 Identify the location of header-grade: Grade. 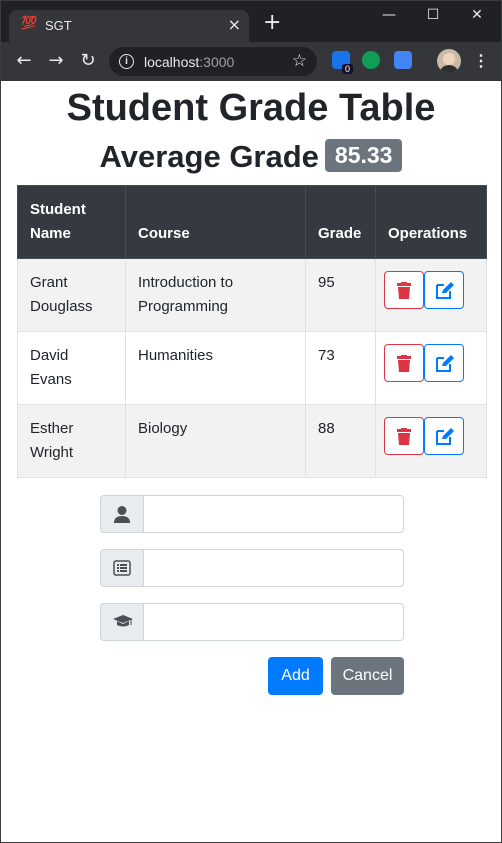
(340, 222).